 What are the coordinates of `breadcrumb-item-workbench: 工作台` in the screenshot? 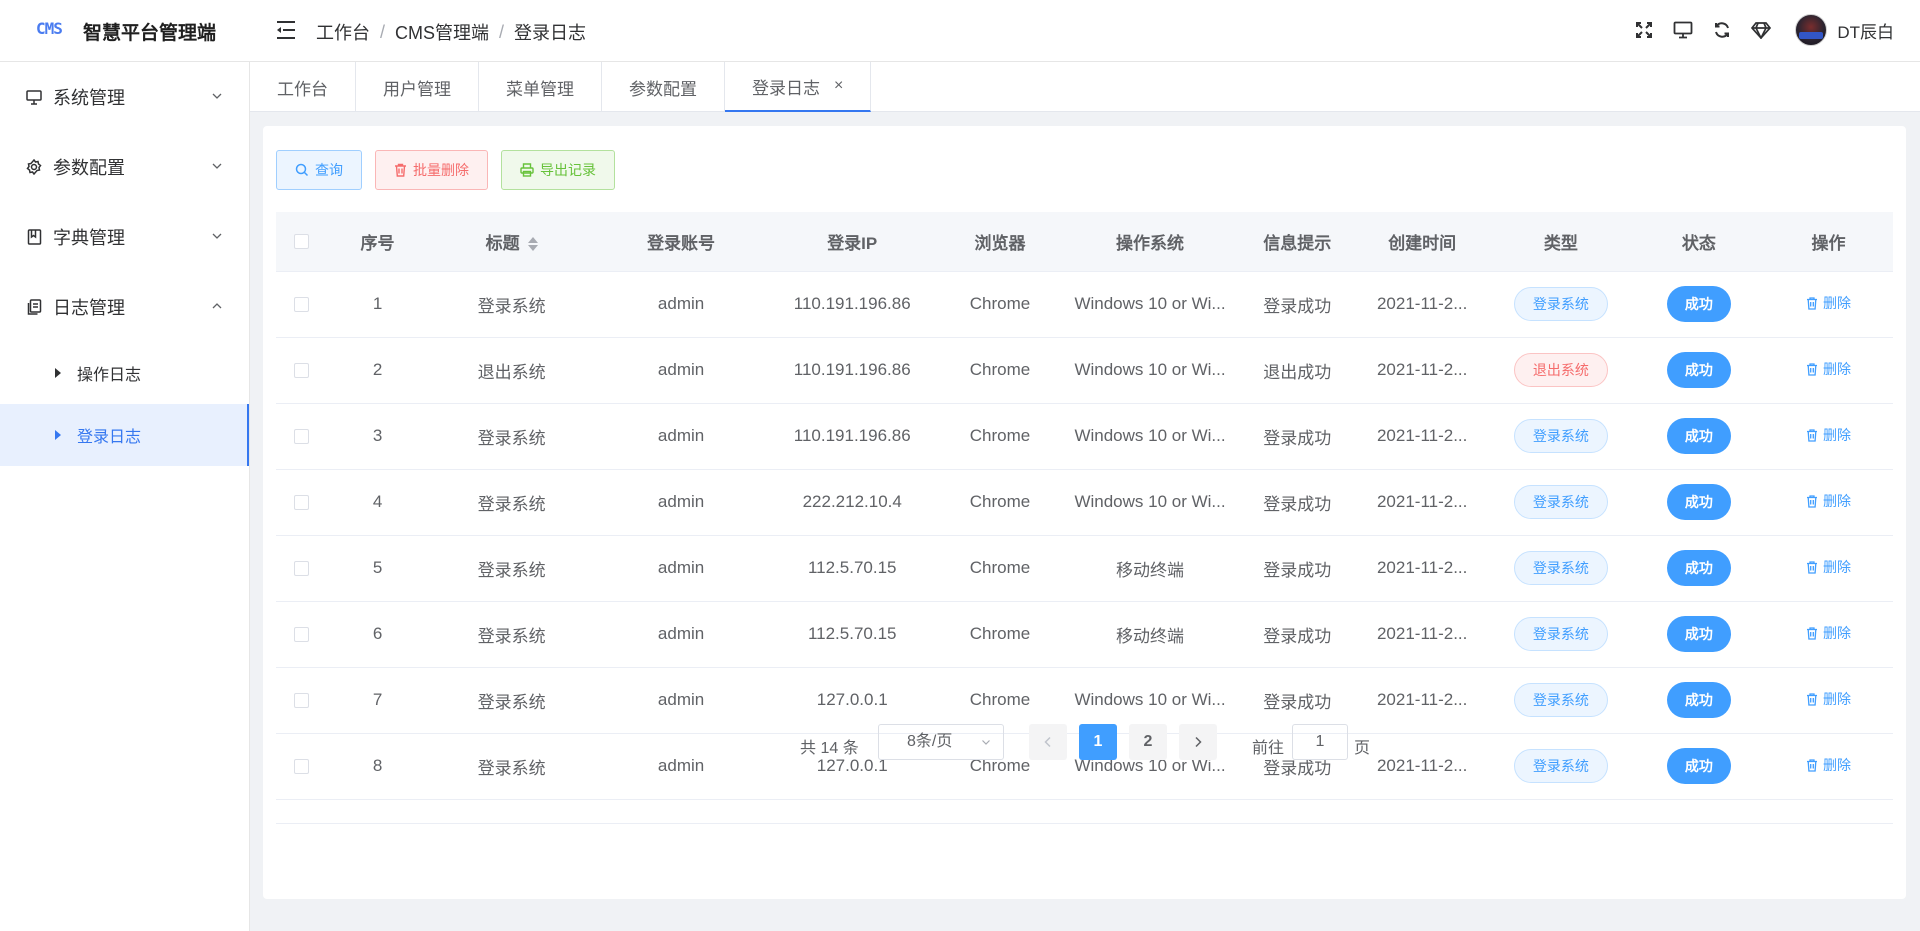 It's located at (343, 32).